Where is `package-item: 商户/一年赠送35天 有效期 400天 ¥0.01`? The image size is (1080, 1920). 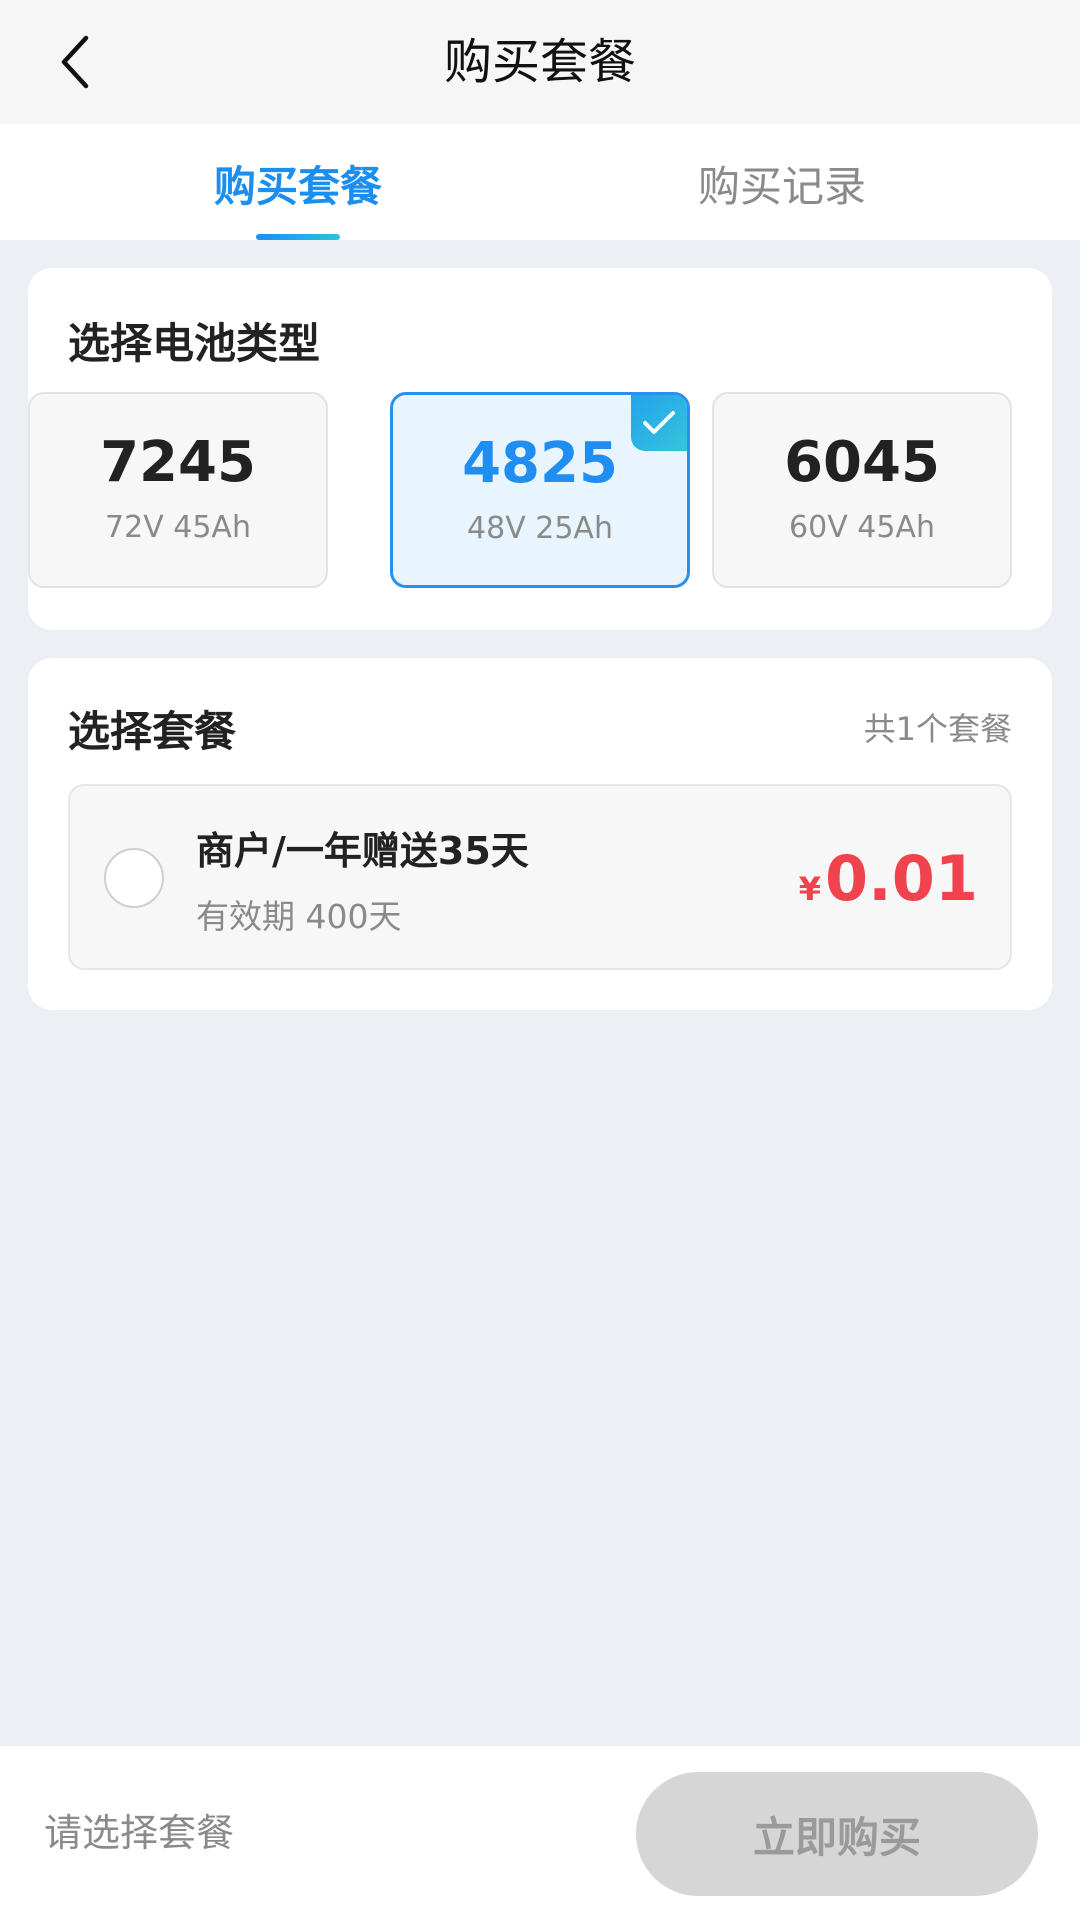 package-item: 商户/一年赠送35天 有效期 400天 ¥0.01 is located at coordinates (540, 877).